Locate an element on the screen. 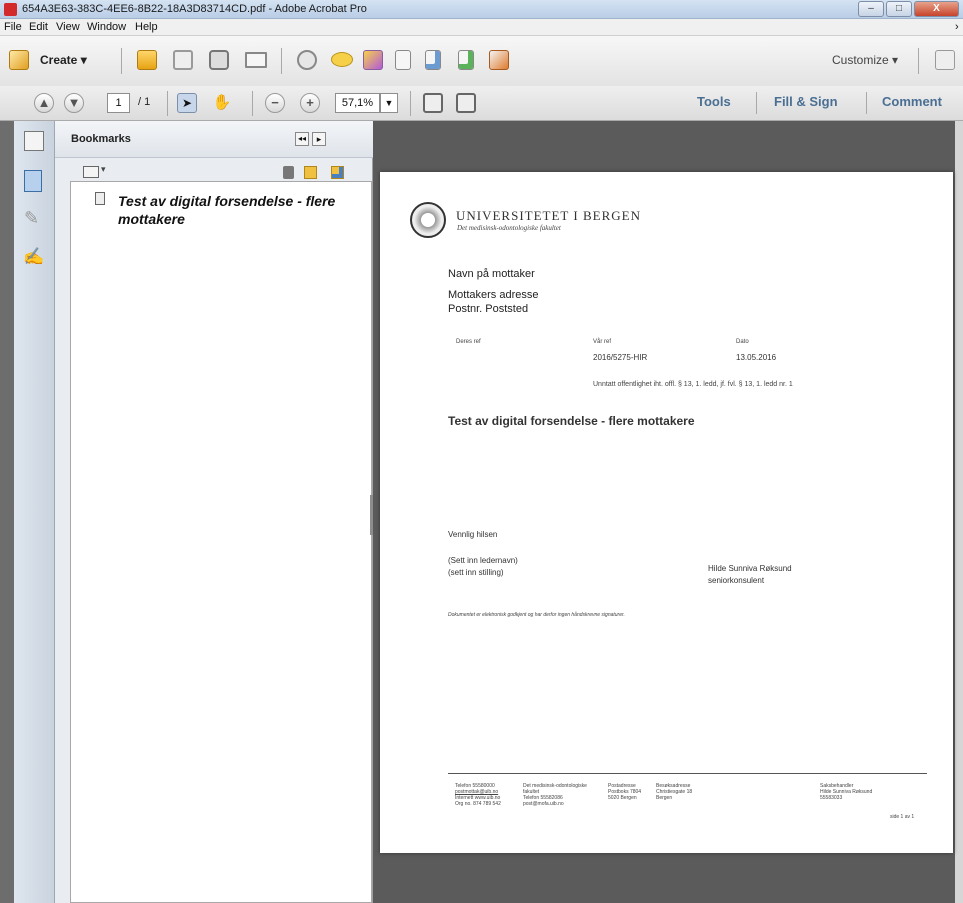 The width and height of the screenshot is (963, 903). zoom-in-icon: + is located at coordinates (310, 103).